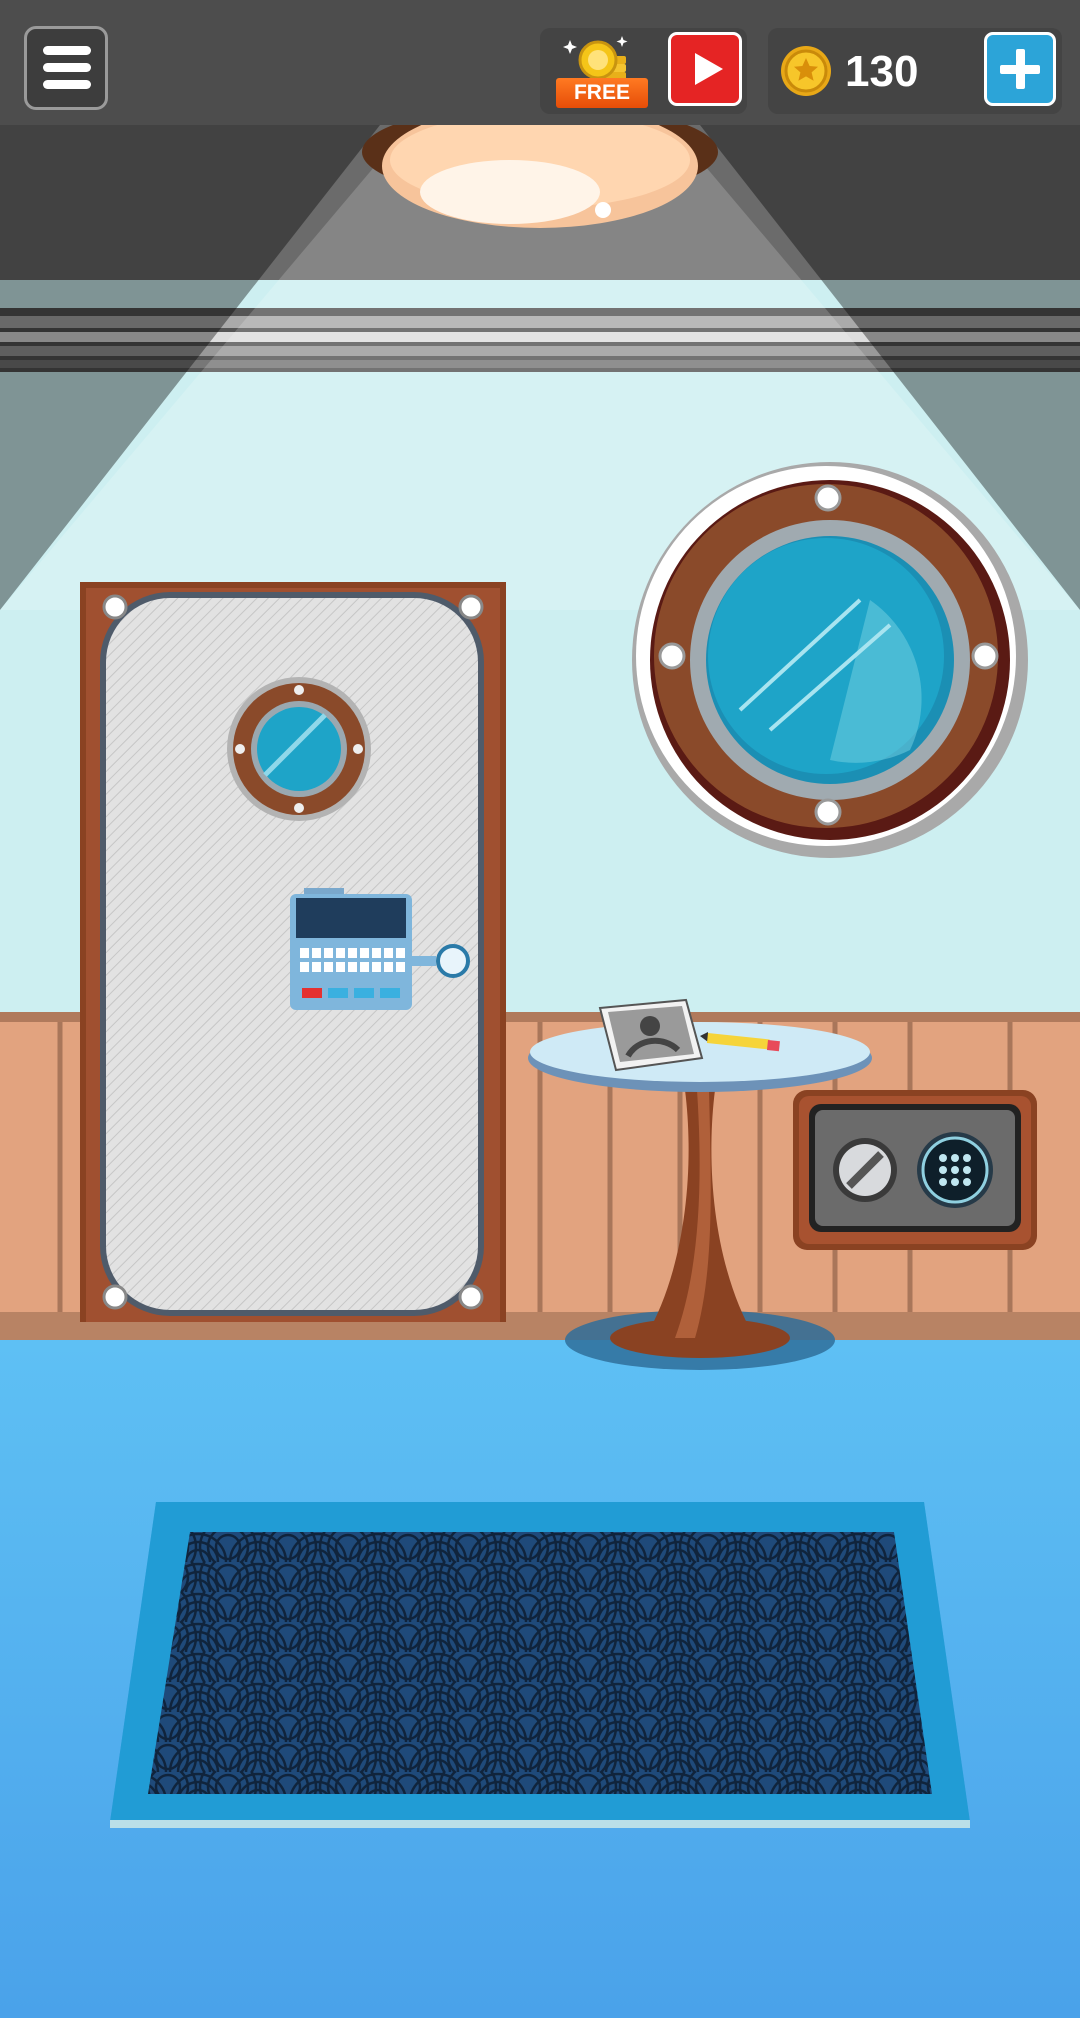 This screenshot has width=1080, height=2018. I want to click on plus-icon, so click(1020, 69).